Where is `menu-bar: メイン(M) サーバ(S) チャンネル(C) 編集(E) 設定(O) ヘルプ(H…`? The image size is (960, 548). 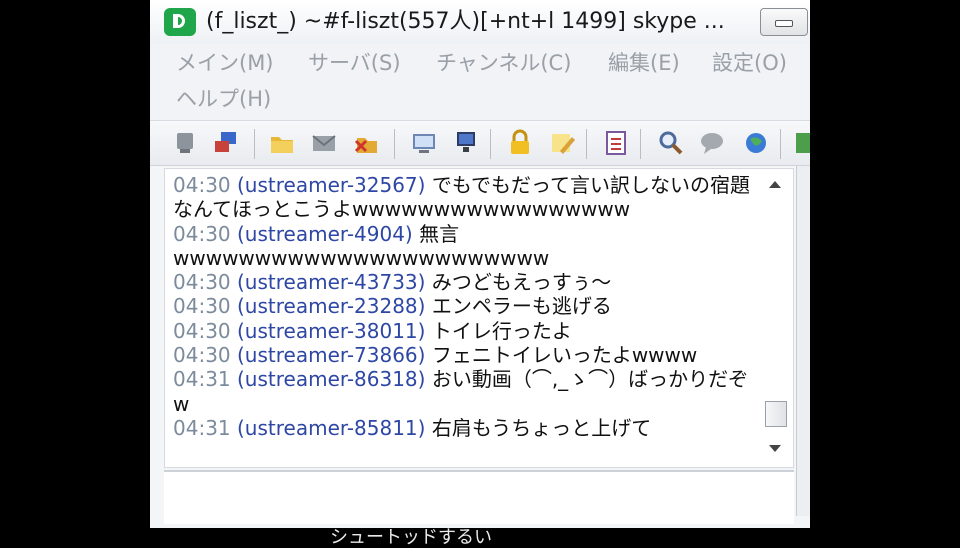
menu-bar: メイン(M) サーバ(S) チャンネル(C) 編集(E) 設定(O) ヘルプ(H… is located at coordinates (480, 82).